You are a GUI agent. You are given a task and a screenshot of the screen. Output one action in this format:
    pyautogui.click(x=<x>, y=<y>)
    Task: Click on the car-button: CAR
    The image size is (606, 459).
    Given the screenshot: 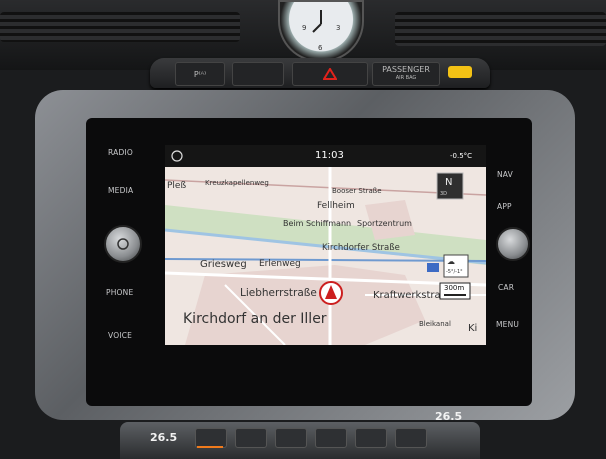 What is the action you would take?
    pyautogui.click(x=506, y=287)
    